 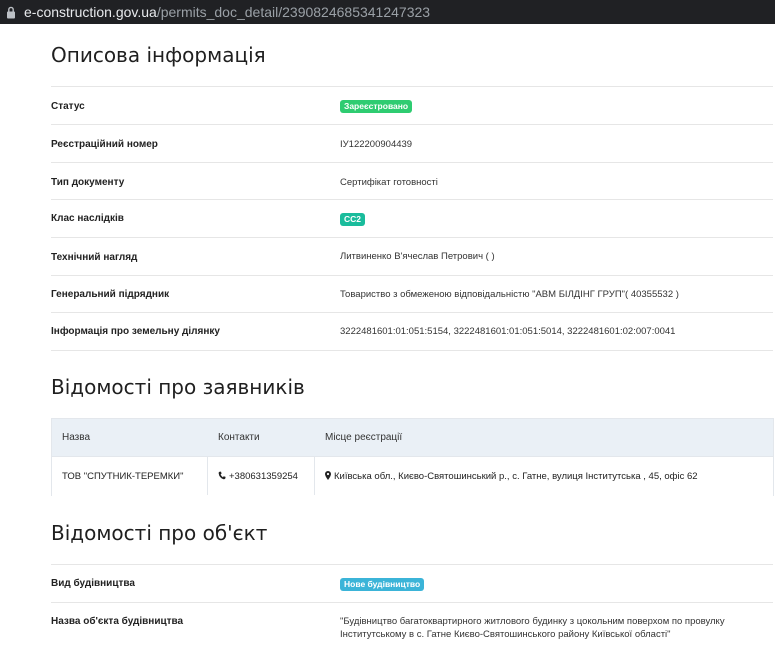 I want to click on applicant-phone-cell: +380631359254, so click(x=258, y=477).